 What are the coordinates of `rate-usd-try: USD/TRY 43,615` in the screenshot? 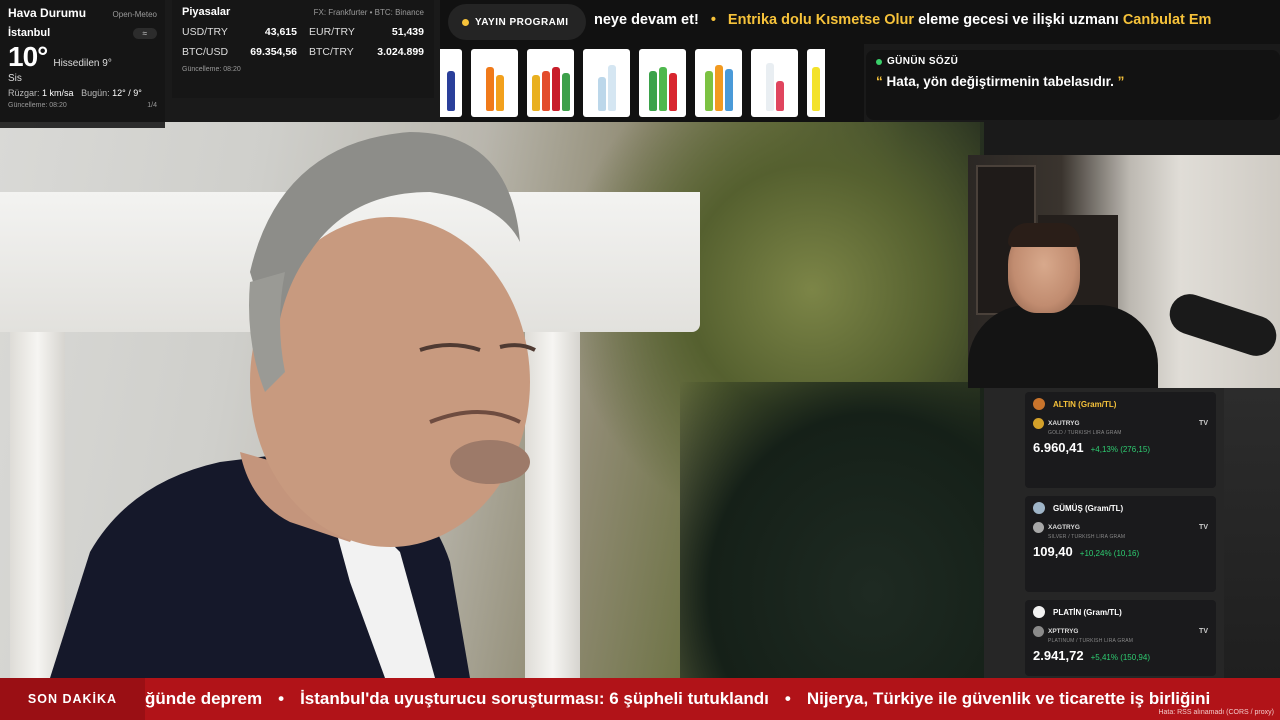 It's located at (239, 32).